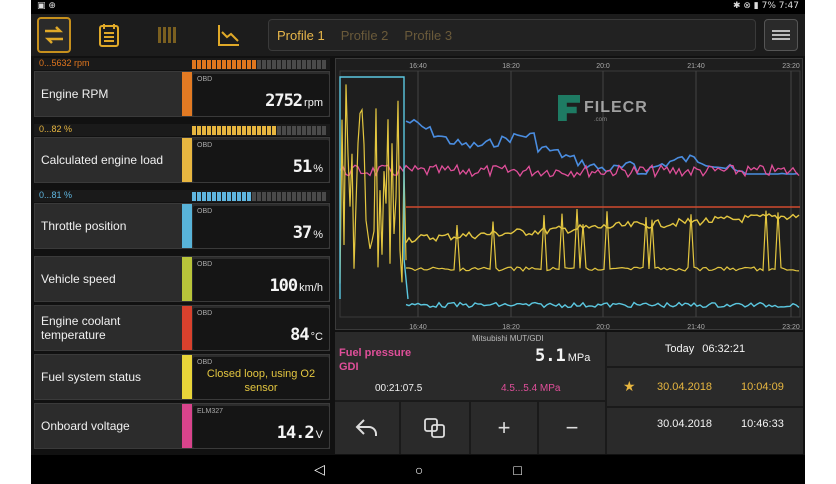 The image size is (836, 484). I want to click on value-number: 14.2, so click(295, 433).